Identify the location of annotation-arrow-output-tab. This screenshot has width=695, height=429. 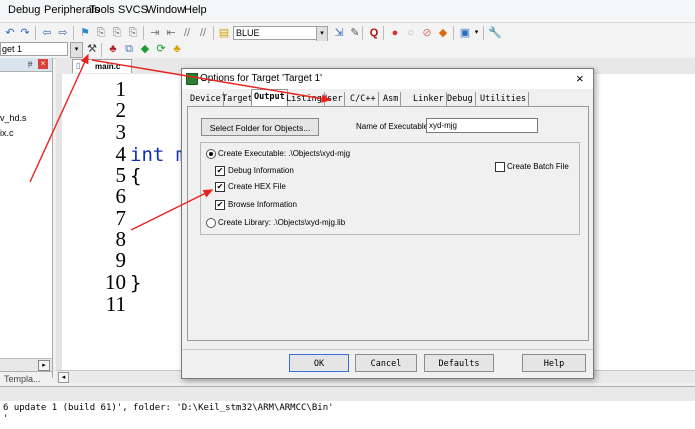
(211, 81).